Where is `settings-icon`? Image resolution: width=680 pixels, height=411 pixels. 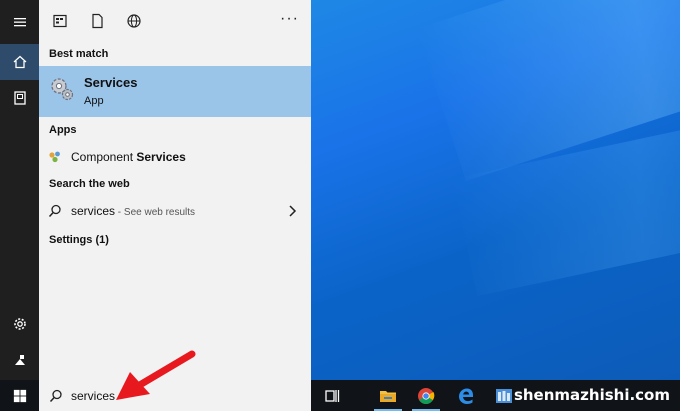
settings-icon is located at coordinates (19, 324).